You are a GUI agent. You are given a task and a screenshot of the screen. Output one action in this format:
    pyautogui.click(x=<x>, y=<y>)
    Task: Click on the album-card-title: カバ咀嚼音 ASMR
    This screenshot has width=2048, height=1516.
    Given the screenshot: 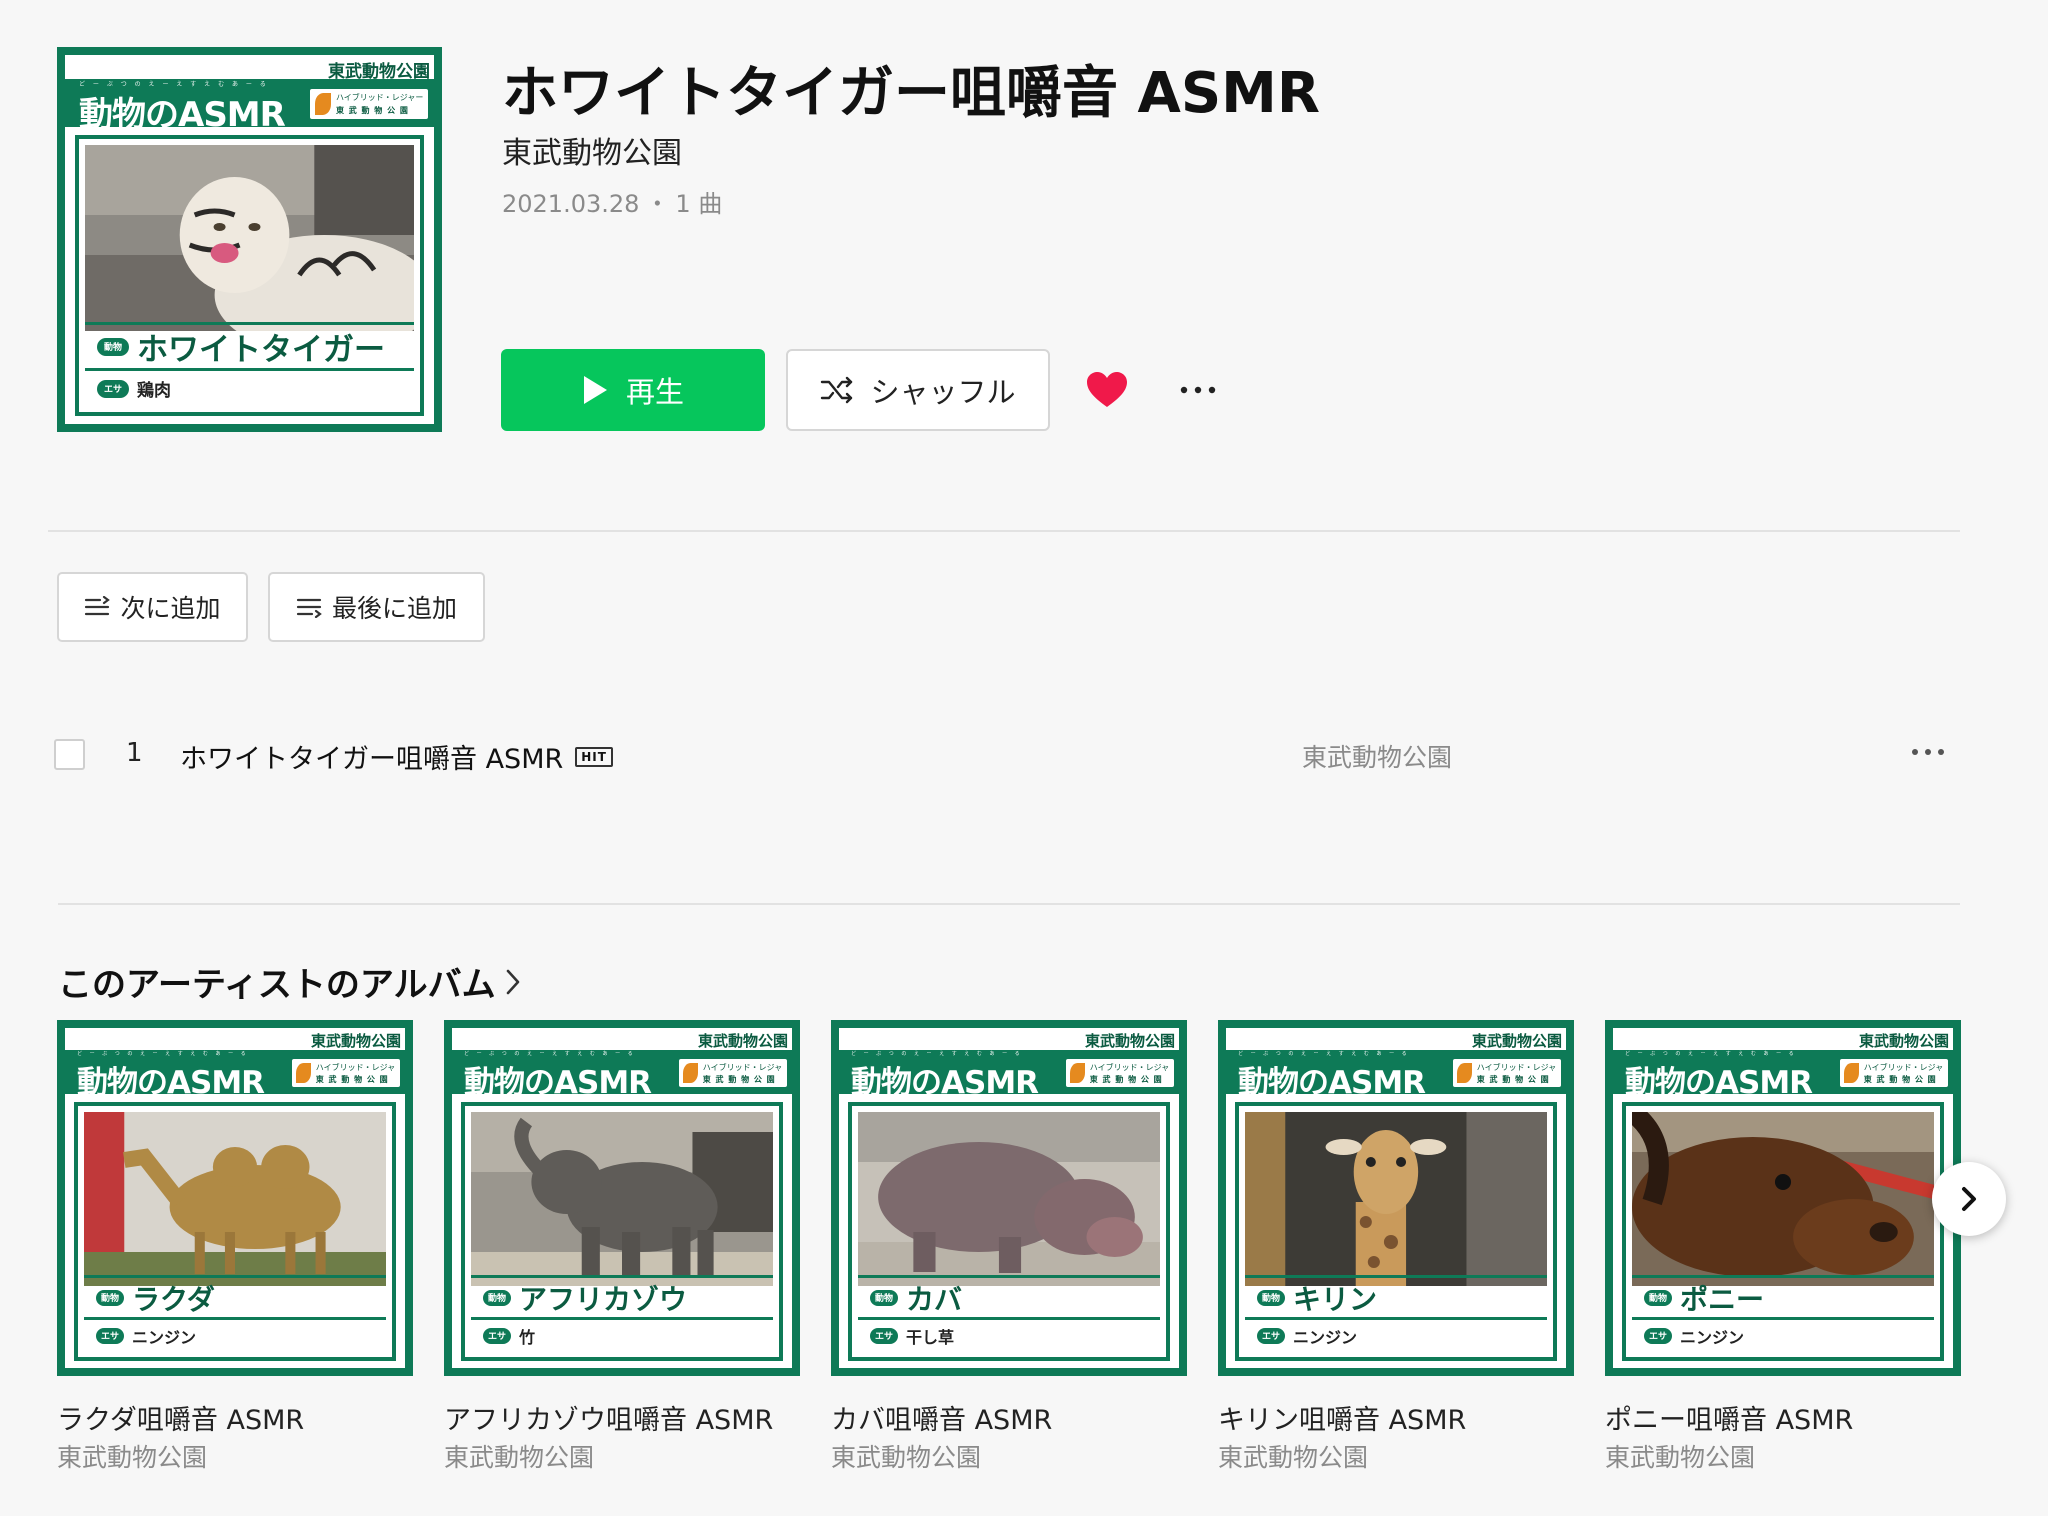 What is the action you would take?
    pyautogui.click(x=941, y=1417)
    